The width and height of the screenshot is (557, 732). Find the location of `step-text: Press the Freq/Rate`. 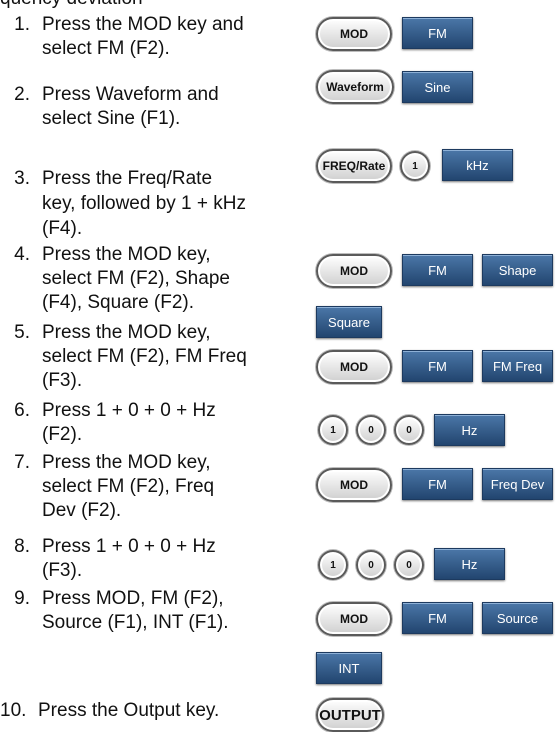

step-text: Press the Freq/Rate is located at coordinates (127, 178).